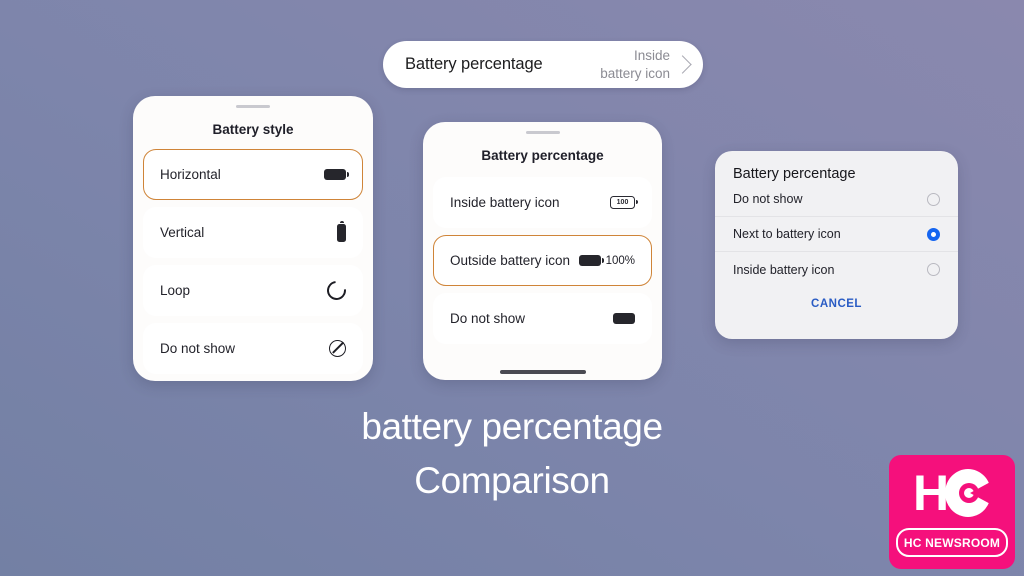  I want to click on dialog-title: Battery percentage, so click(794, 174).